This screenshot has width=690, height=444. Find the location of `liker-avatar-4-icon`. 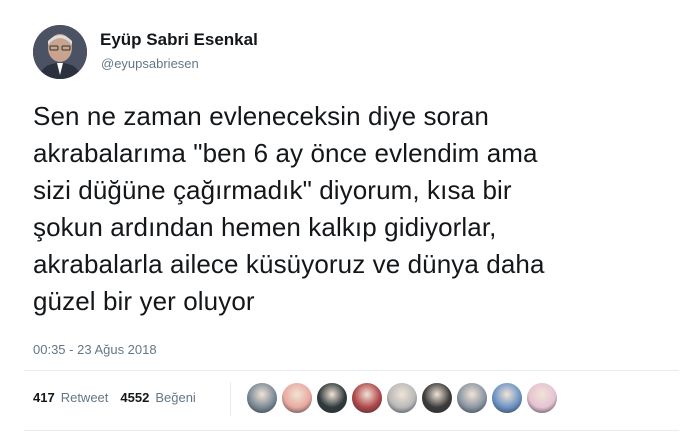

liker-avatar-4-icon is located at coordinates (367, 398).